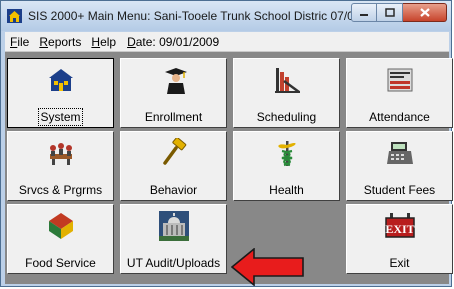  Describe the element at coordinates (173, 117) in the screenshot. I see `tile-label: Enrollment` at that location.